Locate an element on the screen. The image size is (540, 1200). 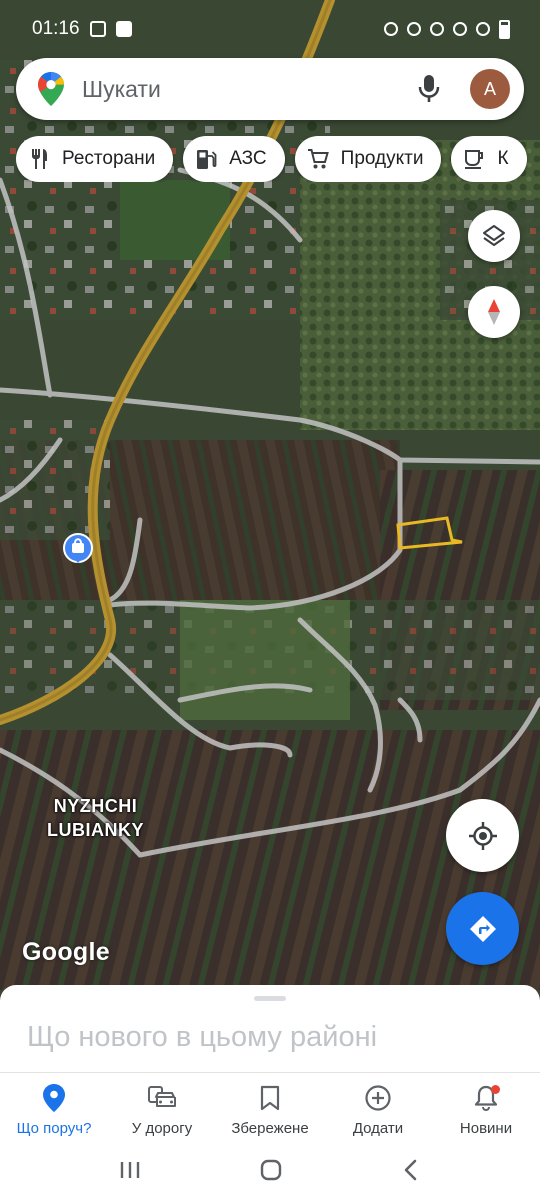
explore-bottom-sheet: Що нового в цьому районі is located at coordinates (270, 1030).